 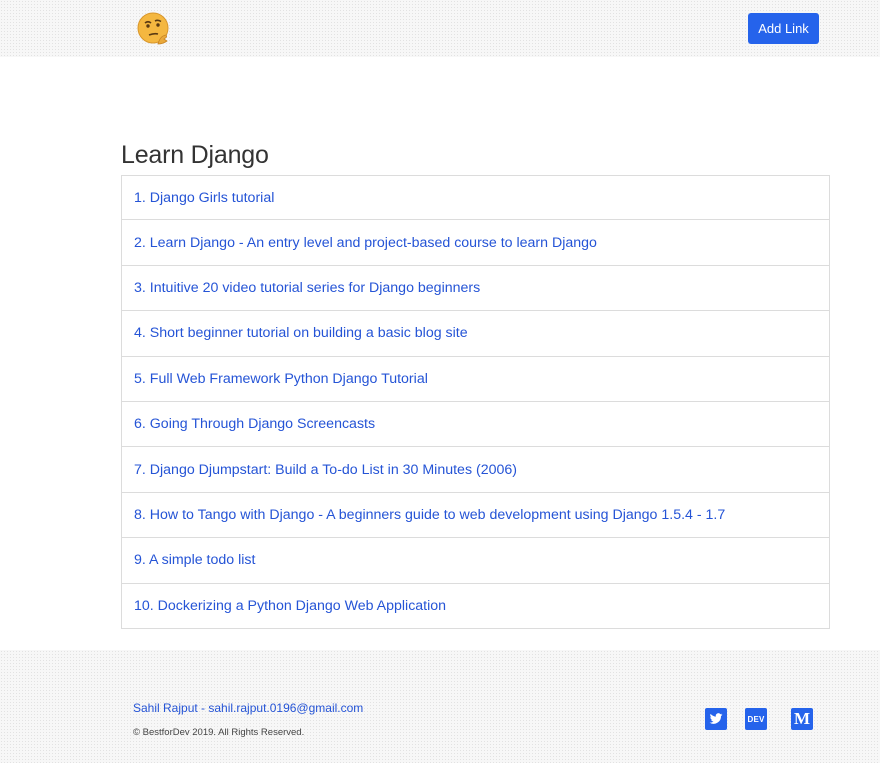 I want to click on list-item: 6. Going Through Django Screencasts, so click(x=475, y=424).